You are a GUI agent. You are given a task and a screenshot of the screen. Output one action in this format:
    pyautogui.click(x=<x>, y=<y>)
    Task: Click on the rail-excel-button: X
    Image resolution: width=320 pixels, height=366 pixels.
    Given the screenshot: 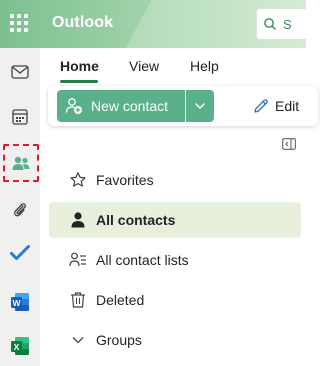 What is the action you would take?
    pyautogui.click(x=20, y=346)
    